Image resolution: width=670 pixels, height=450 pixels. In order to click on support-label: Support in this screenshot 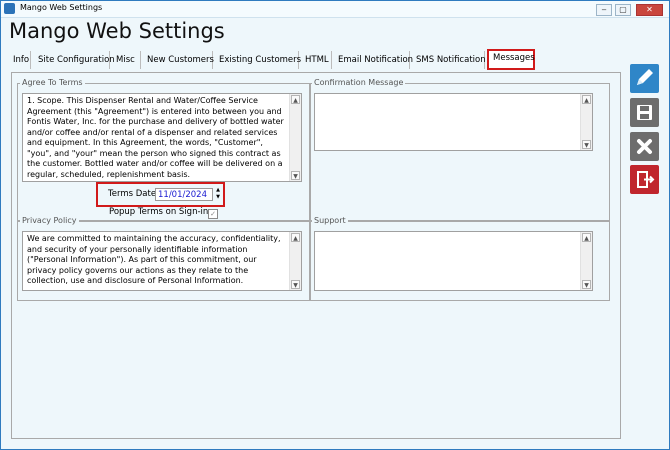, I will do `click(330, 220)`.